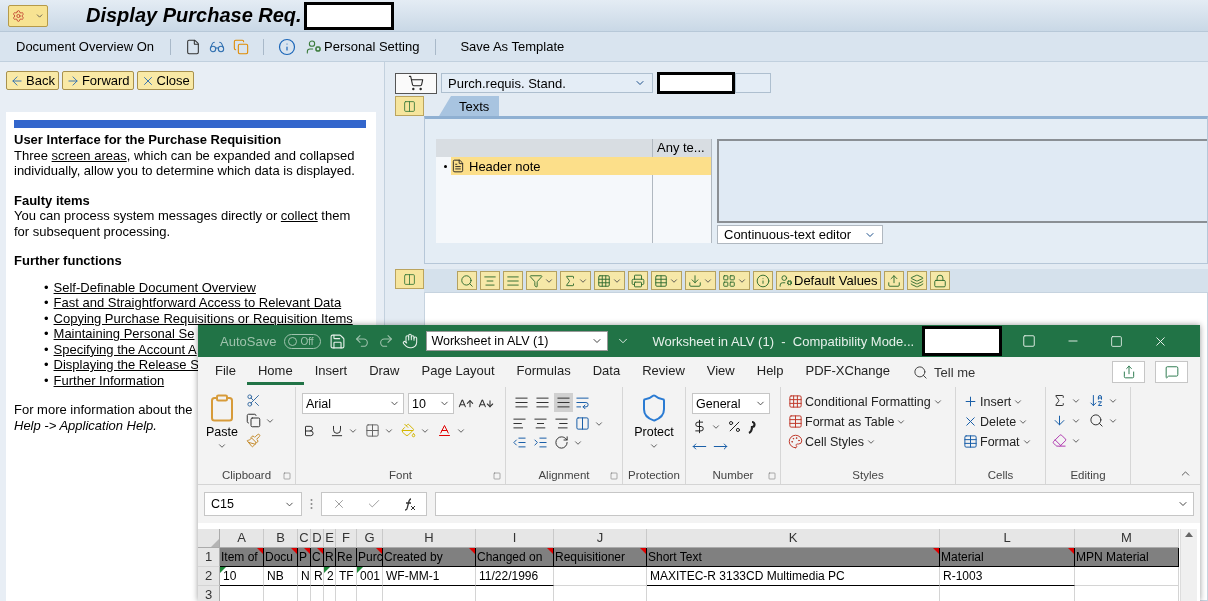  What do you see at coordinates (1007, 576) in the screenshot?
I see `table-cell: R-1003` at bounding box center [1007, 576].